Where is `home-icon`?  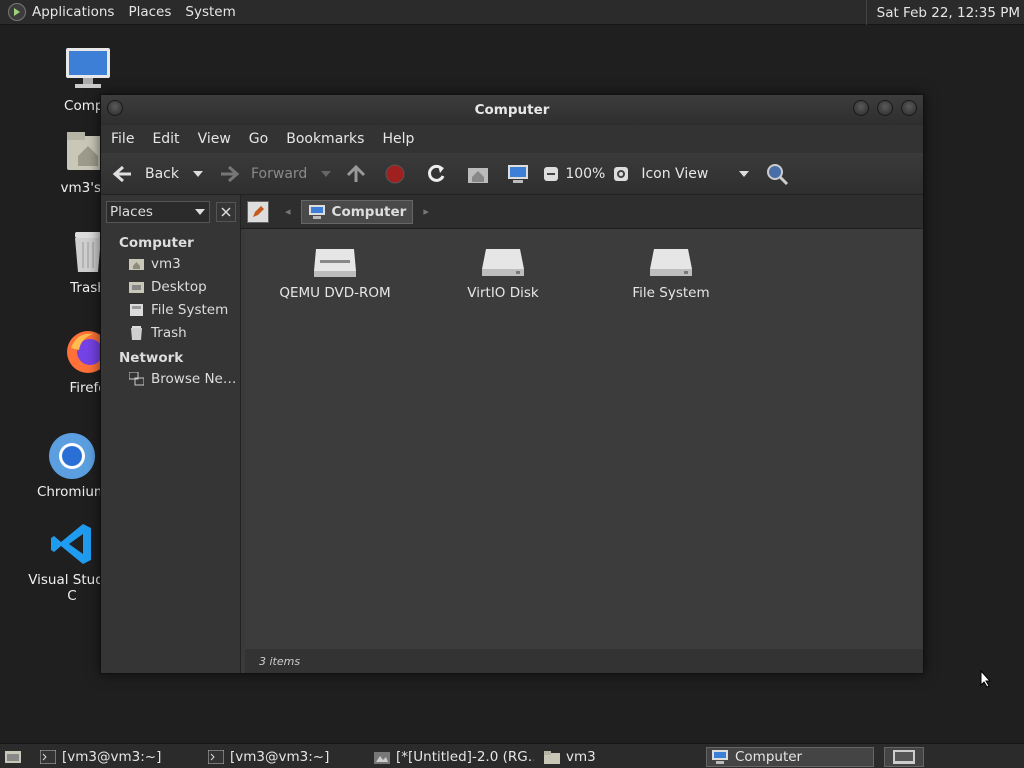 home-icon is located at coordinates (478, 175).